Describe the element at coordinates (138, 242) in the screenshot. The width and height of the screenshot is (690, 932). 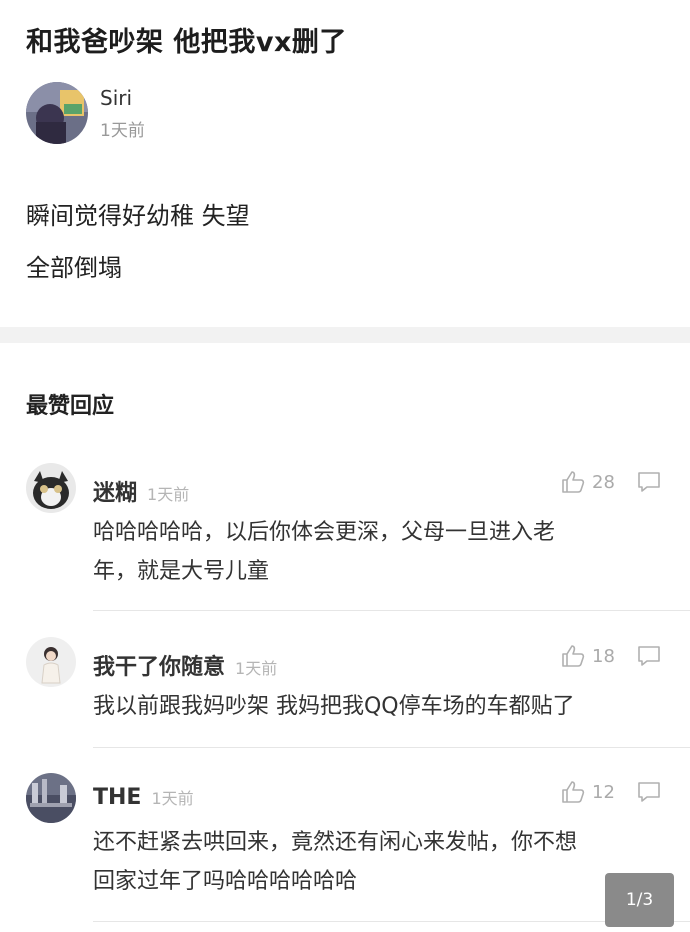
I see `post-body: 瞬间觉得好幼稚 失望 全部倒塌` at that location.